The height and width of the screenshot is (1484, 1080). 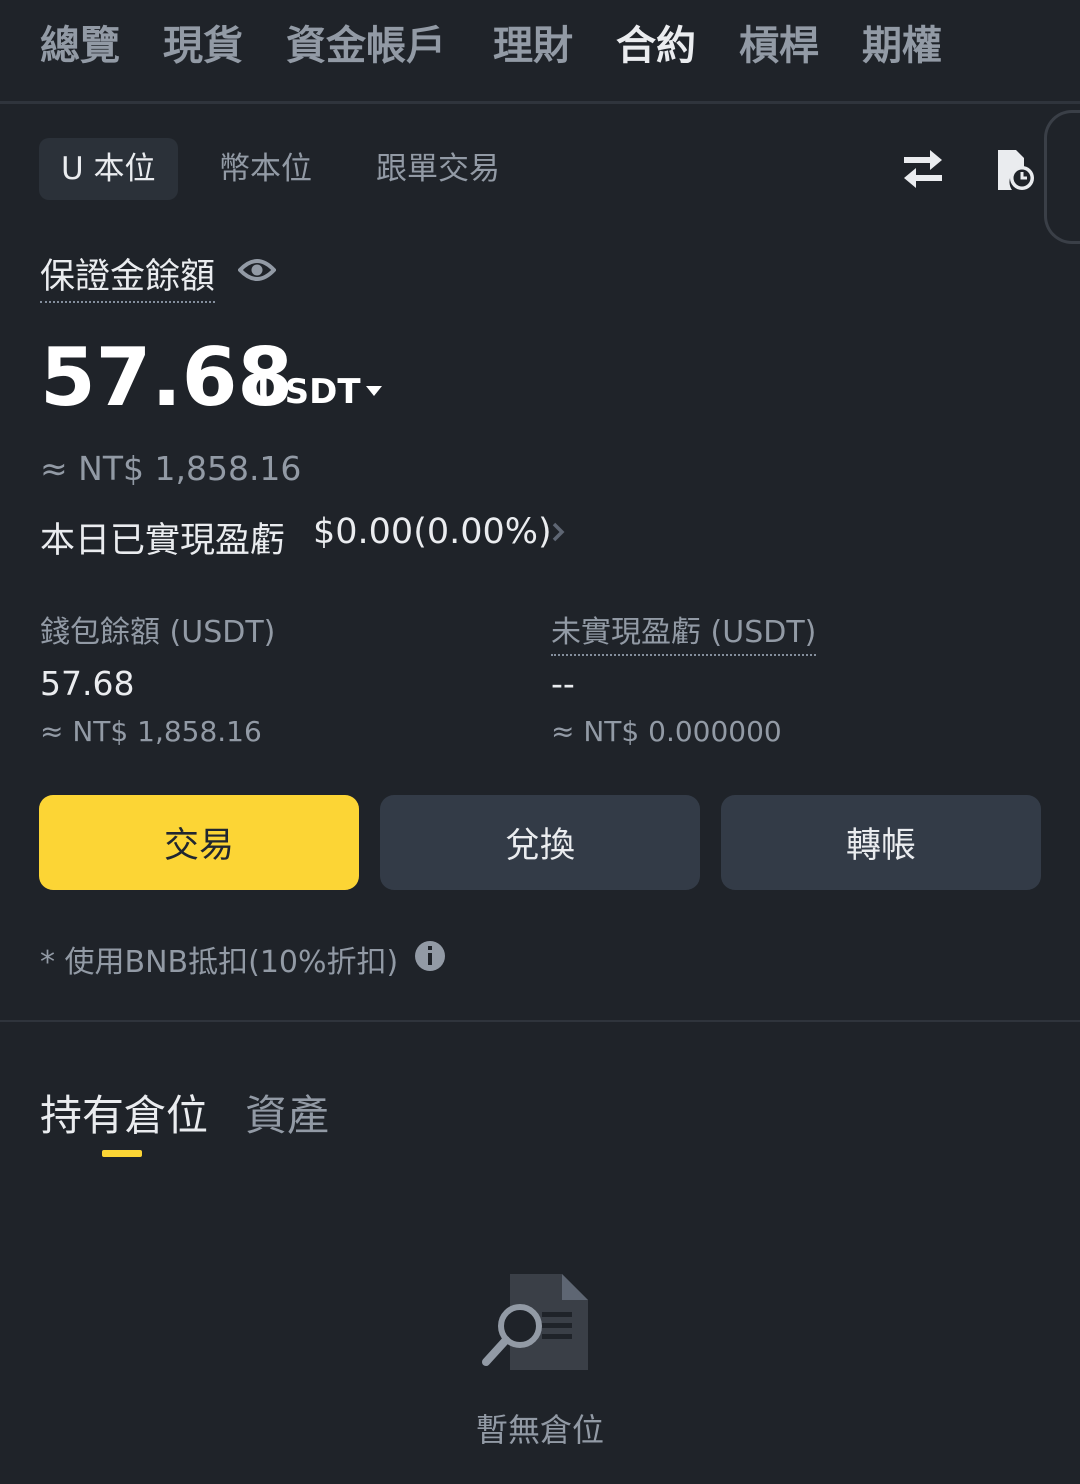 What do you see at coordinates (257, 272) in the screenshot?
I see `eye-icon` at bounding box center [257, 272].